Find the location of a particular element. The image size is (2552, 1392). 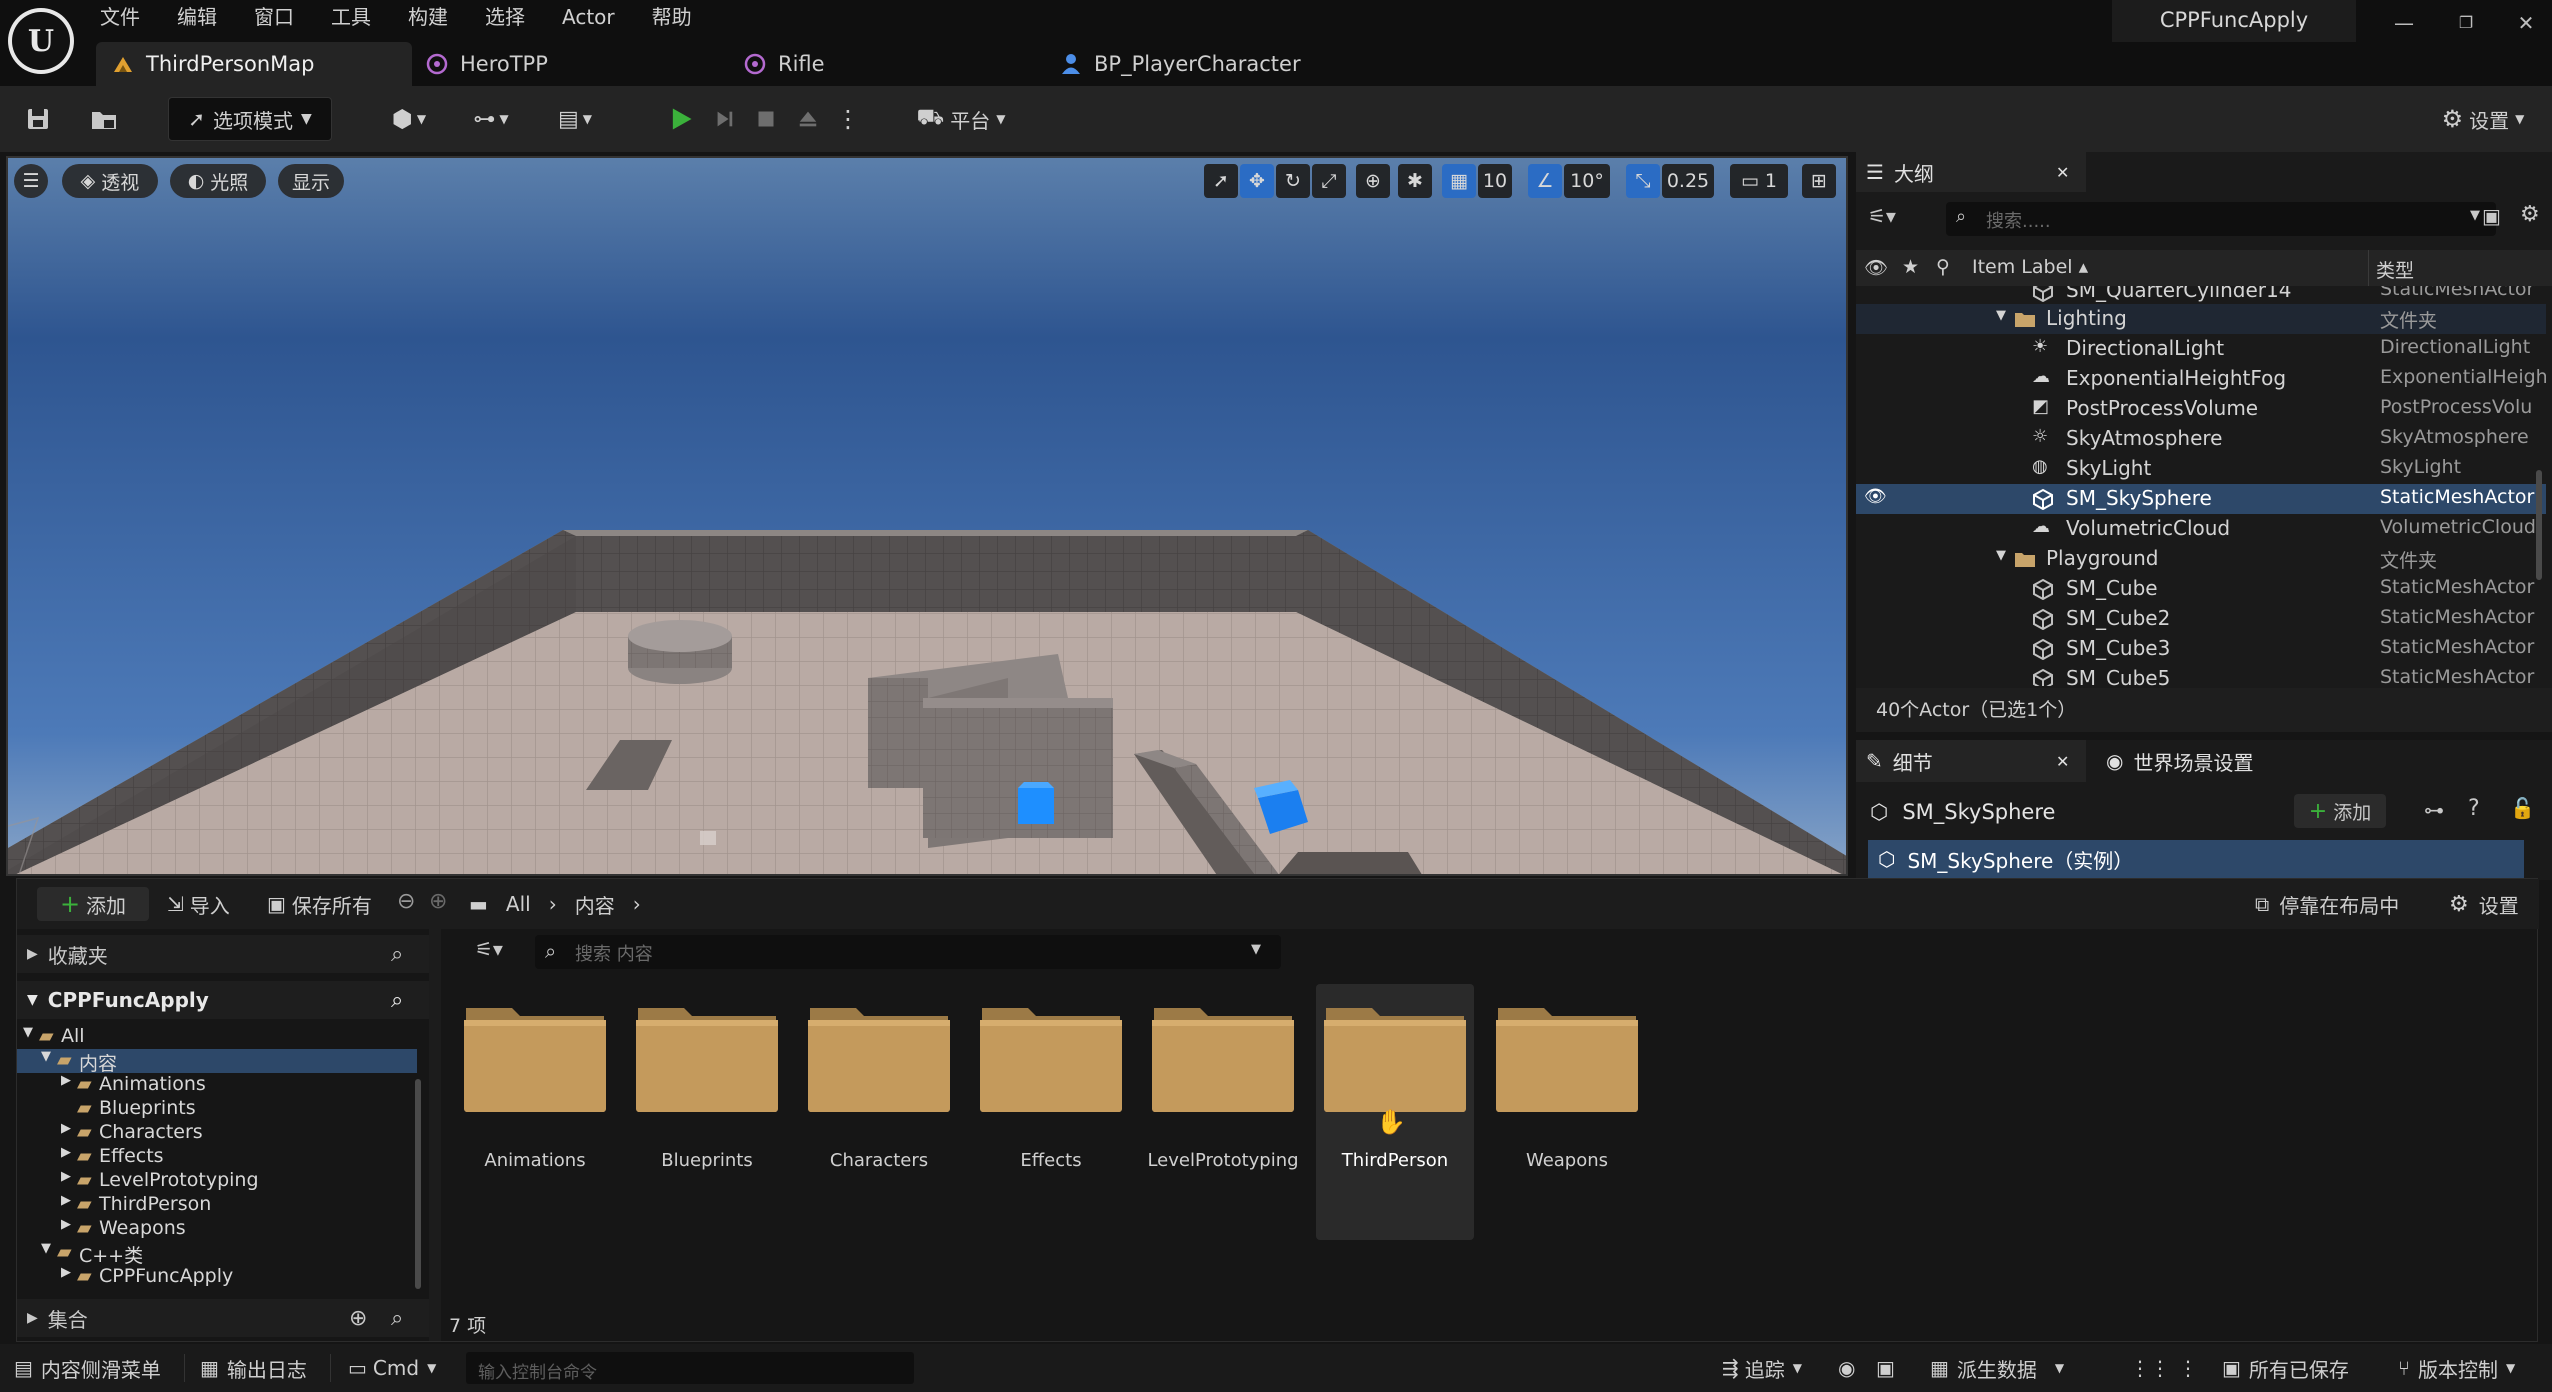

tree-item-characters: ▶ ▰ Characters is located at coordinates (217, 1133).